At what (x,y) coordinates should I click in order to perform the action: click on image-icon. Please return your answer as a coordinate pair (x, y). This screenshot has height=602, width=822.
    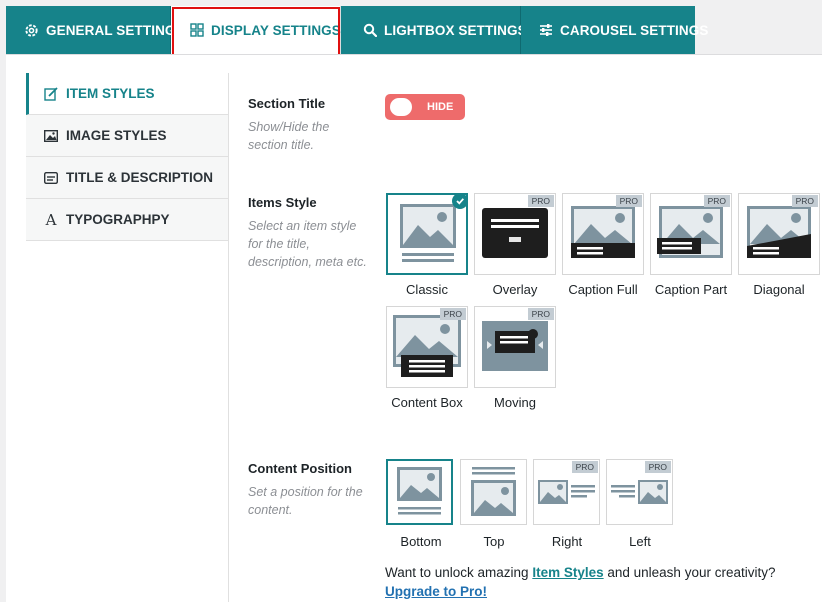
    Looking at the image, I should click on (51, 136).